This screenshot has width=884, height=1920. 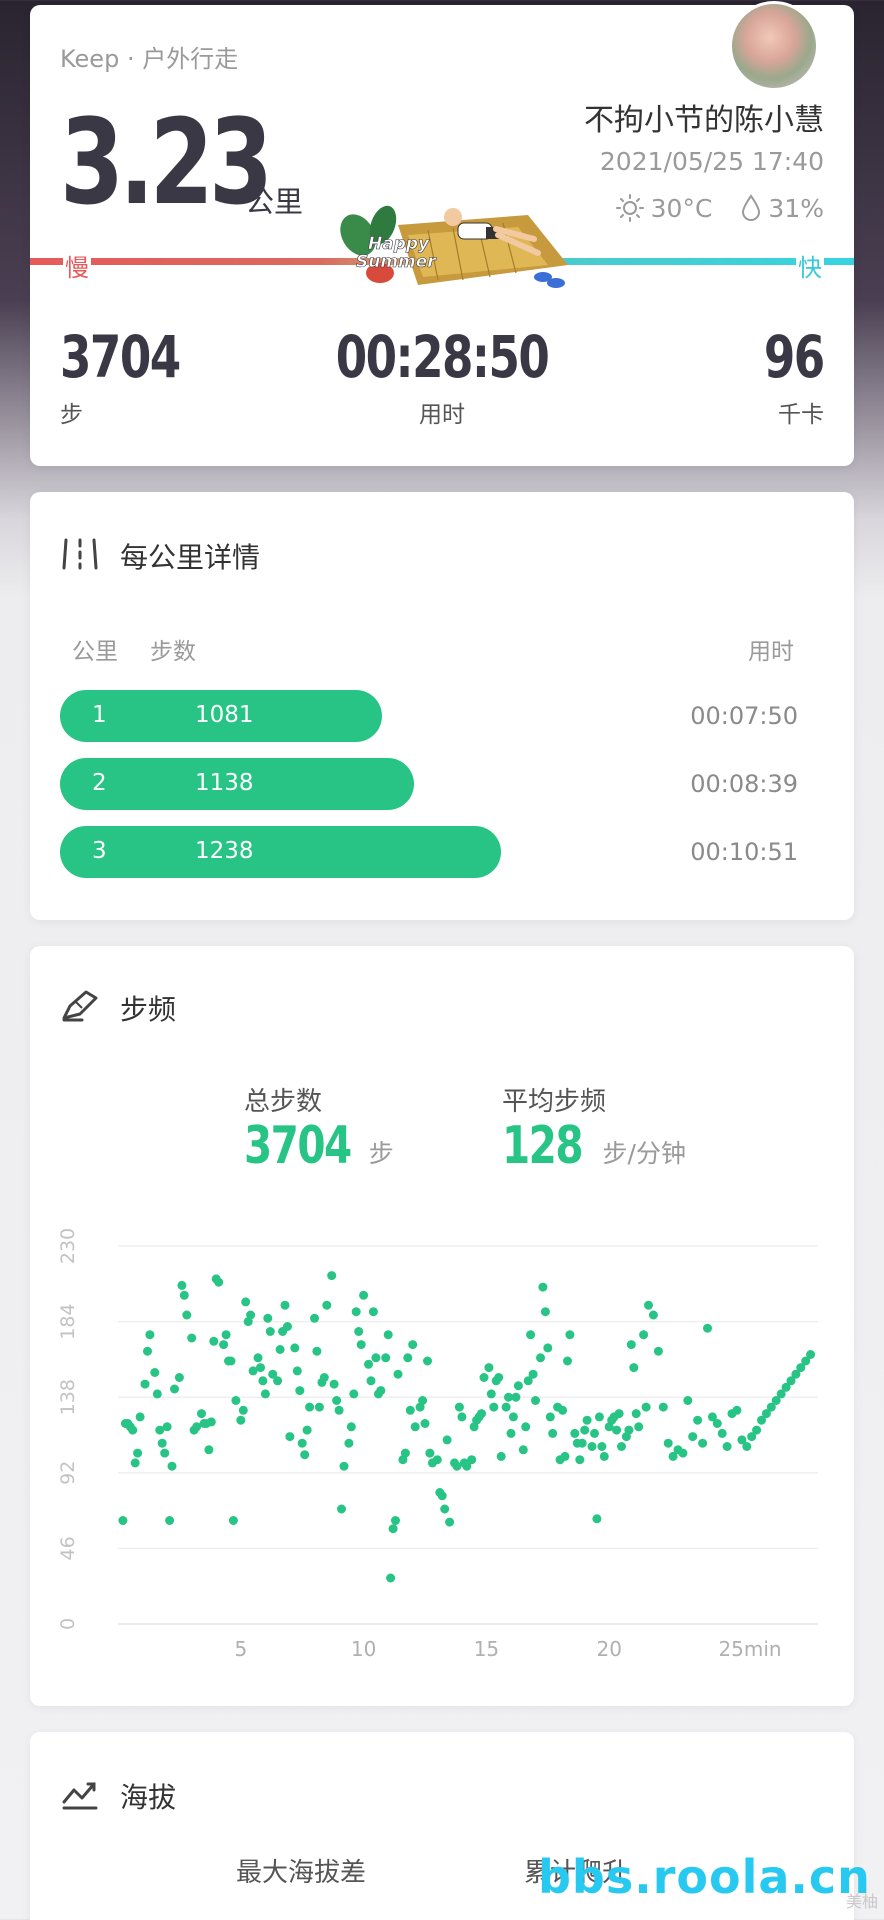 I want to click on humidity: 31%, so click(x=796, y=208).